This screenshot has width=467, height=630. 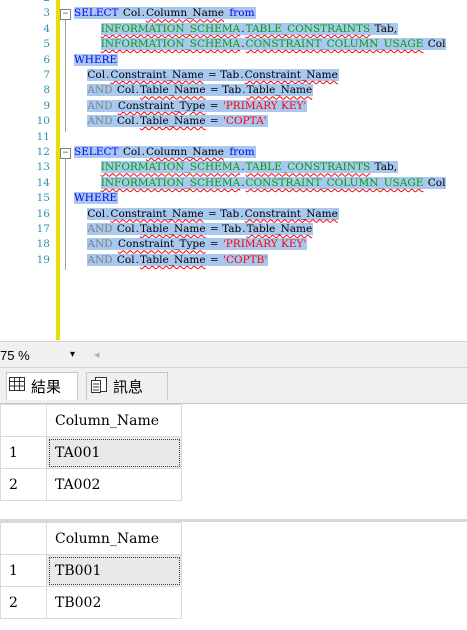 I want to click on code-line: 18 AND Constraint_Type = 'PRIMARY KEY', so click(x=233, y=244).